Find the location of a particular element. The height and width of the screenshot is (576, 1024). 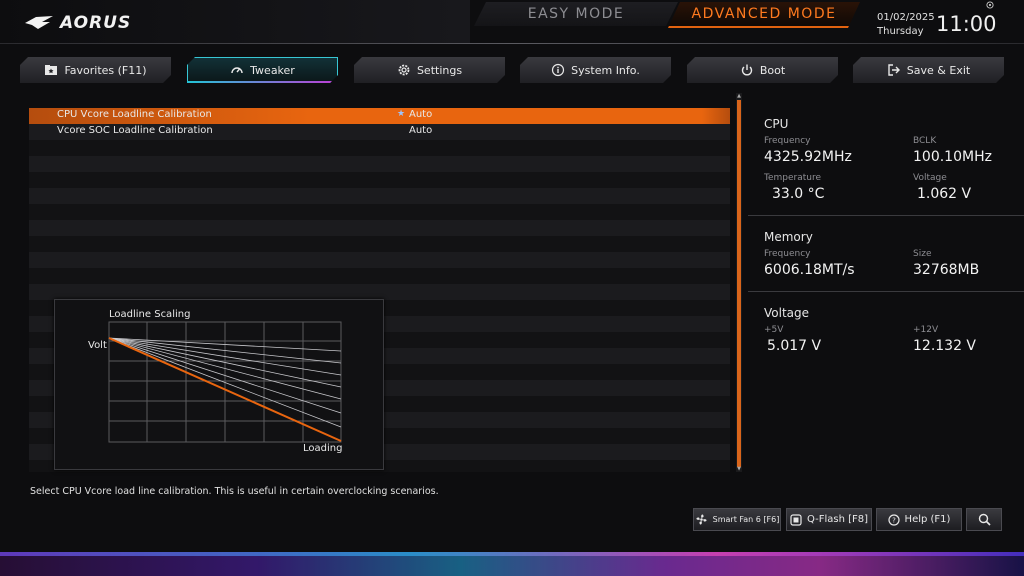

tab-settings-label: Settings is located at coordinates (439, 70).